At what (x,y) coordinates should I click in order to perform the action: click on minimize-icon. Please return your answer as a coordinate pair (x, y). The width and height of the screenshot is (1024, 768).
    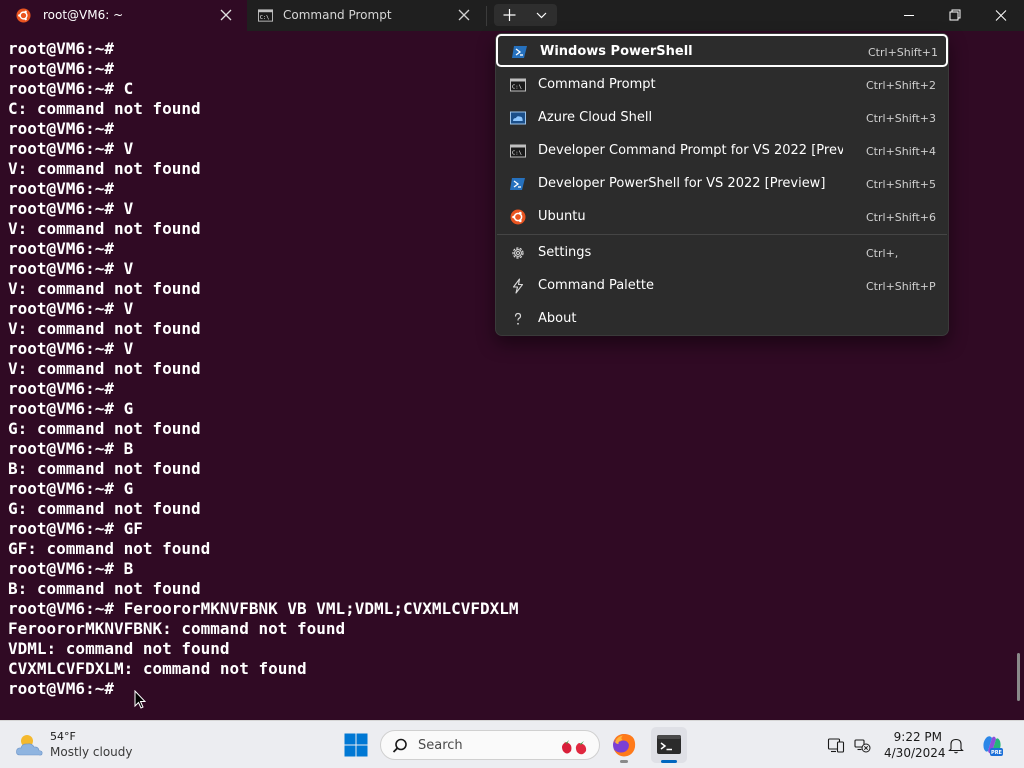
    Looking at the image, I should click on (909, 15).